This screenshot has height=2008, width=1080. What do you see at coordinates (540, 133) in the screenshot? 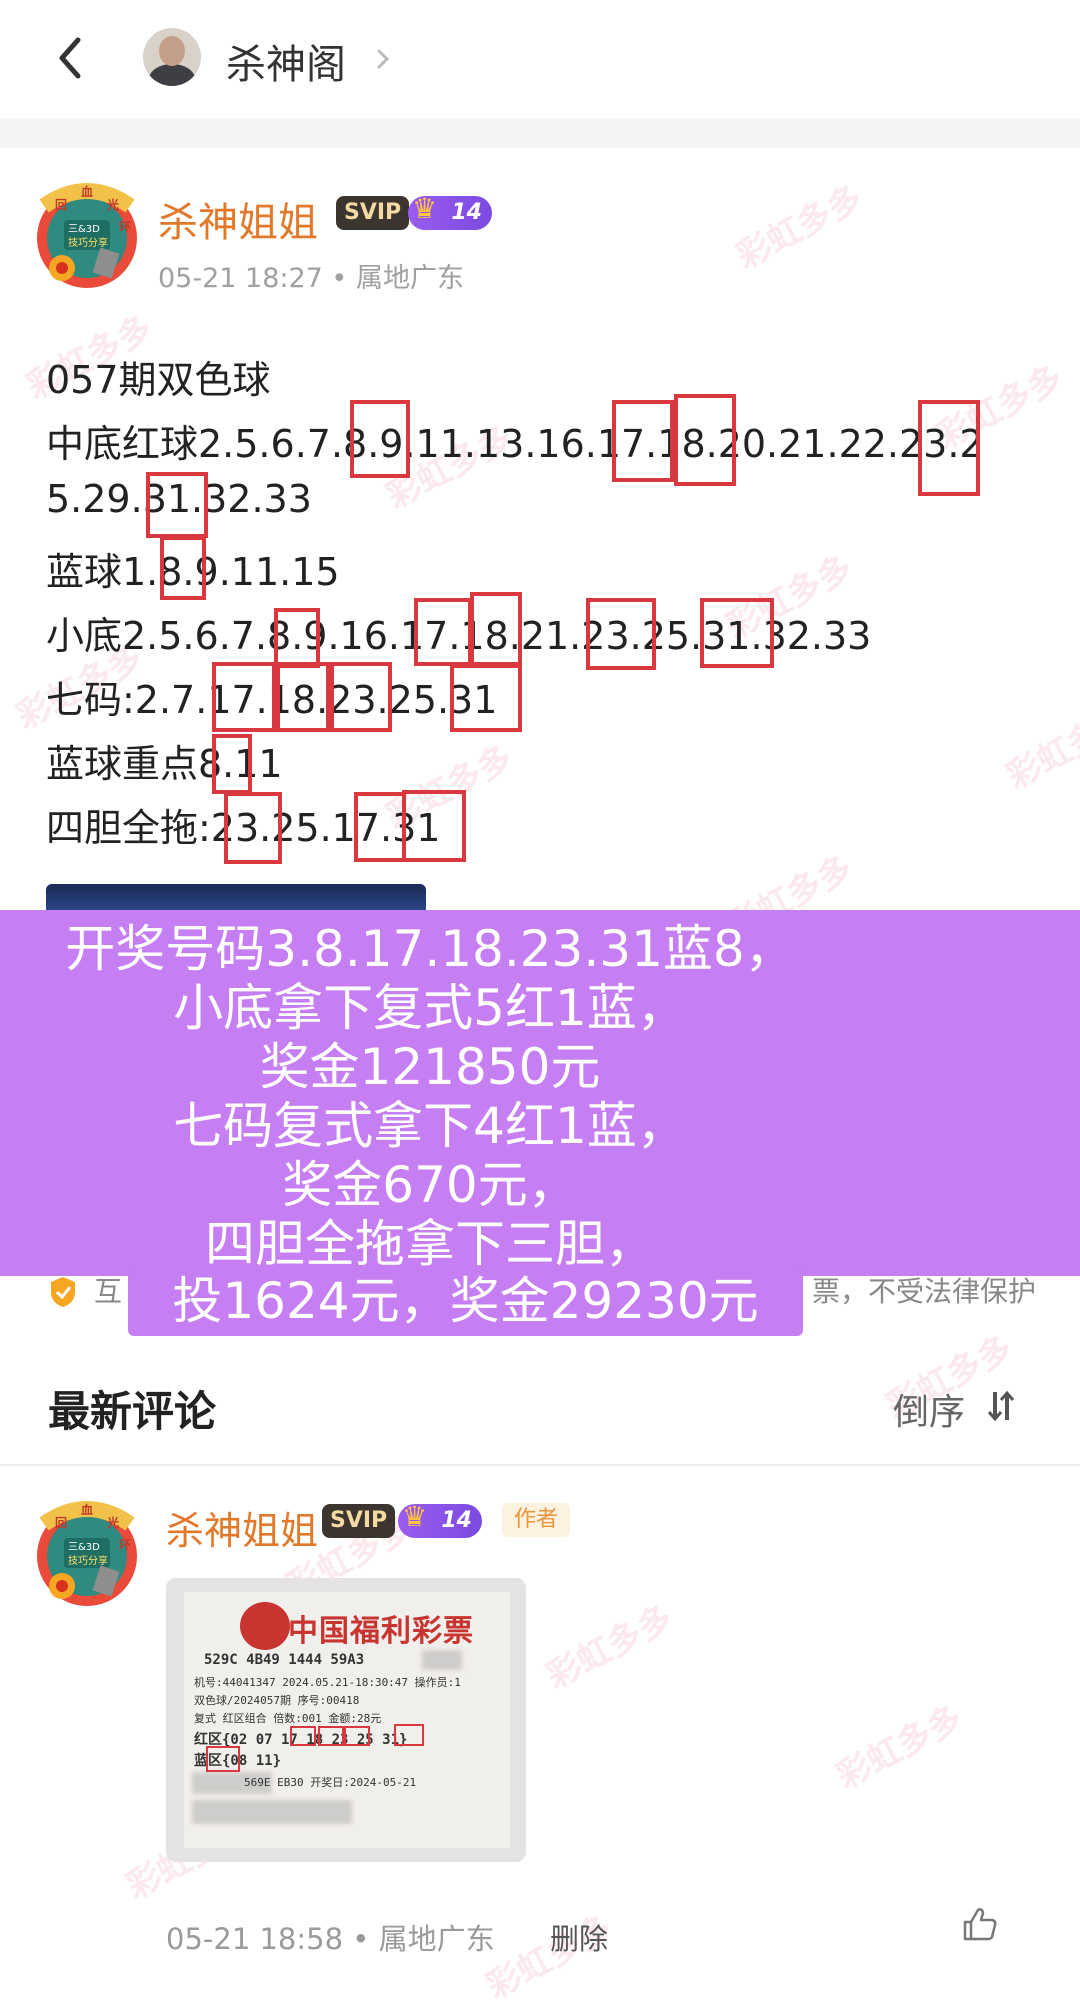
I see `section-divider` at bounding box center [540, 133].